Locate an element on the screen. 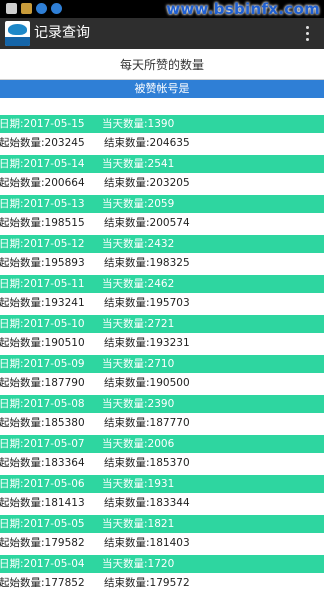  record-body: 起始数量:195893 结束数量:198325 is located at coordinates (162, 264).